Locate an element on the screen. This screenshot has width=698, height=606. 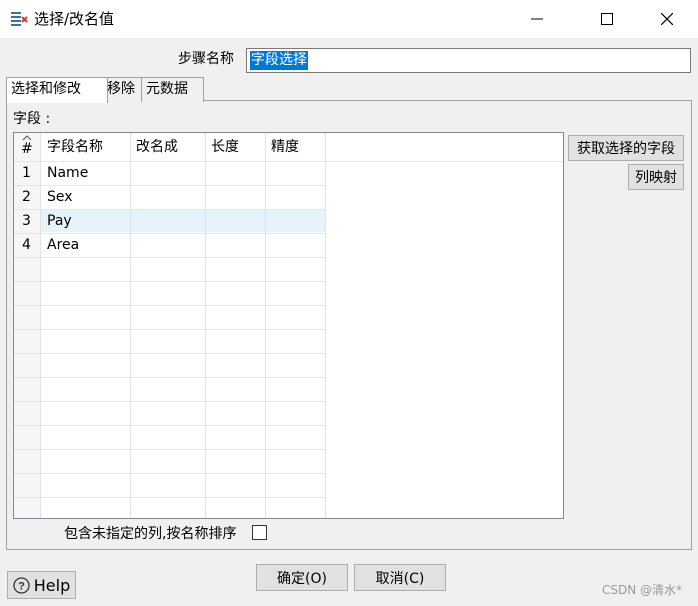
include-unspecified-checkbox is located at coordinates (259, 532).